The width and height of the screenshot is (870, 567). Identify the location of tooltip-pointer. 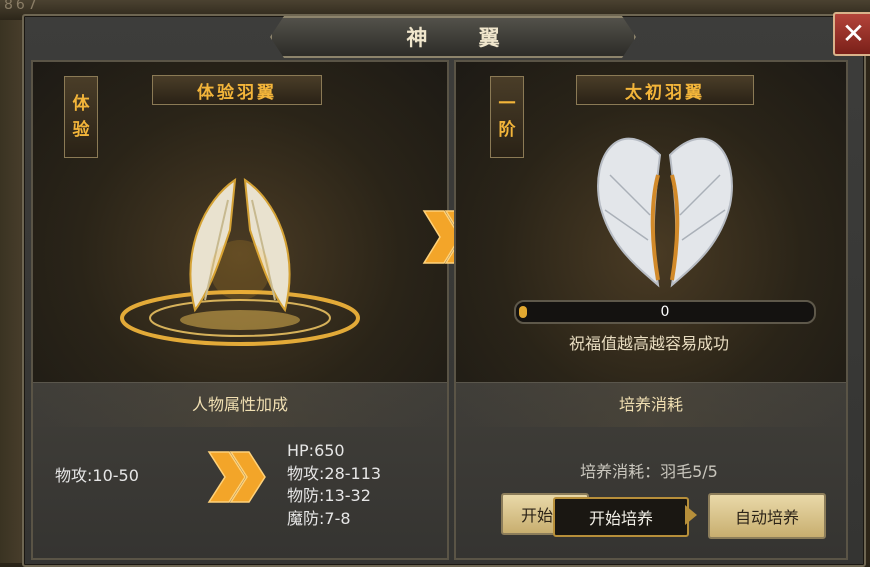
(691, 515).